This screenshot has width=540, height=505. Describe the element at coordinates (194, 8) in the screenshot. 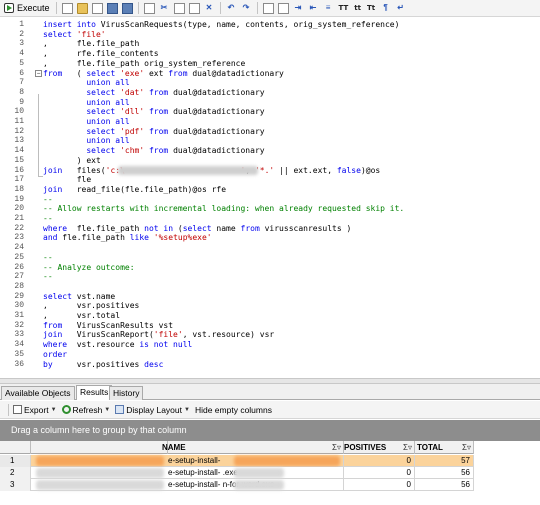

I see `paste-icon` at that location.